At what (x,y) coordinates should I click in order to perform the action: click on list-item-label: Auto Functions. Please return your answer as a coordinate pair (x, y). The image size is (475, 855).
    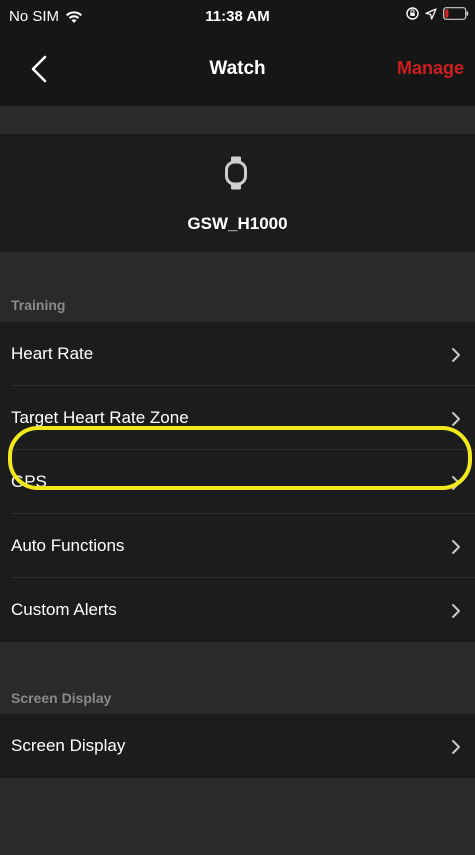
    Looking at the image, I should click on (68, 545).